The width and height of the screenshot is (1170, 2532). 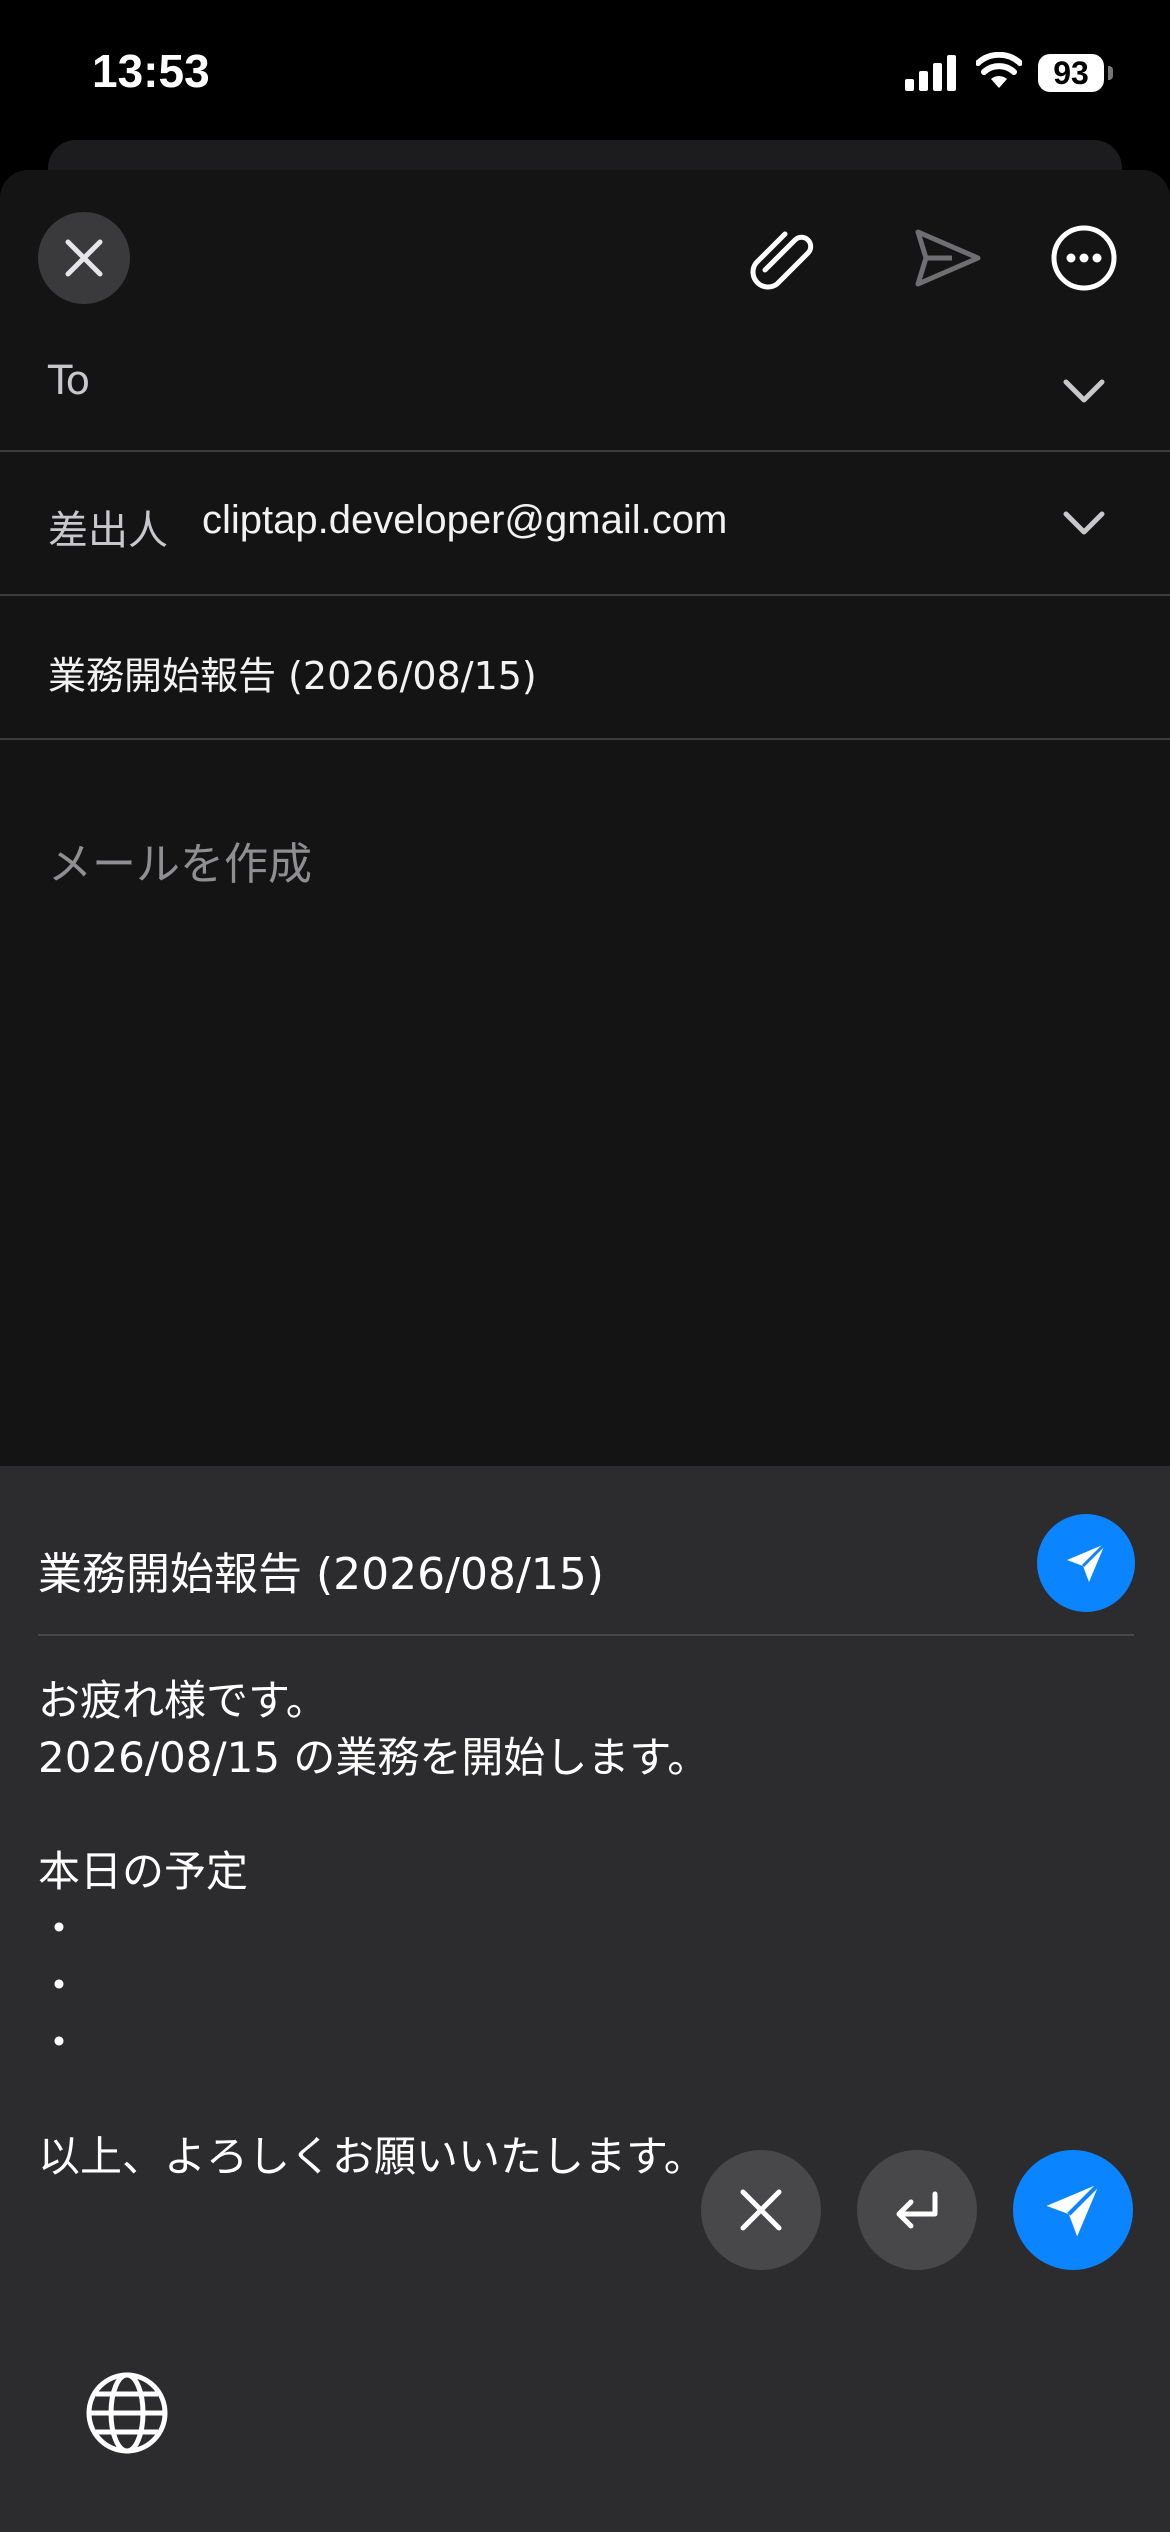 I want to click on paperclip-icon, so click(x=781, y=258).